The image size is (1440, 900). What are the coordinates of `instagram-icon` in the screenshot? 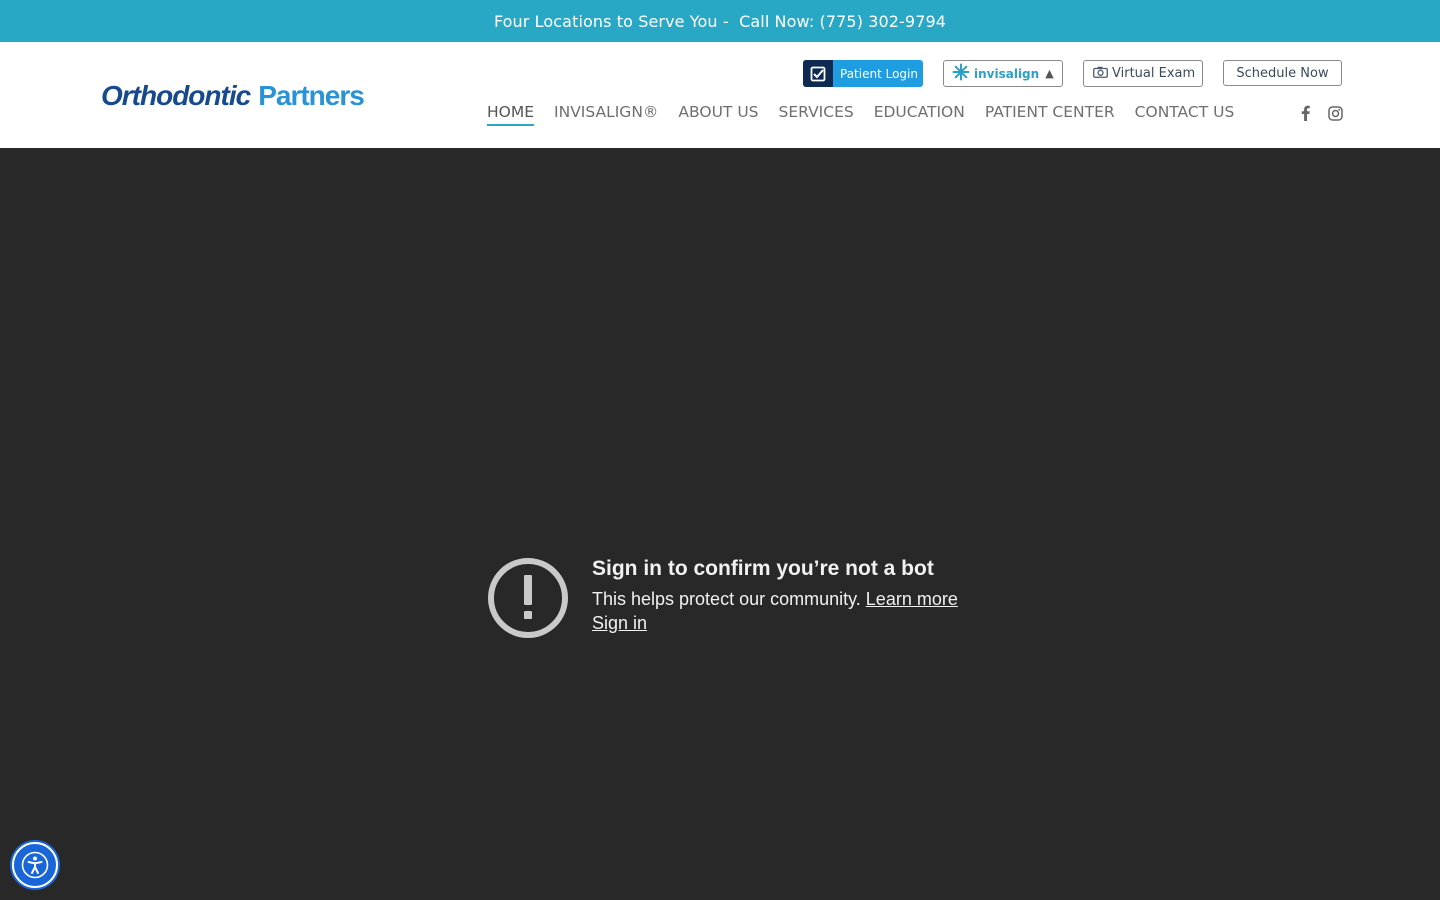 It's located at (1335, 113).